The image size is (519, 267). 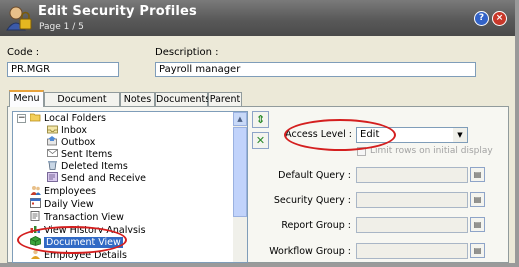 I want to click on title-bar: Edit Security Profiles Page 1 / 5 ? ×, so click(x=257, y=18).